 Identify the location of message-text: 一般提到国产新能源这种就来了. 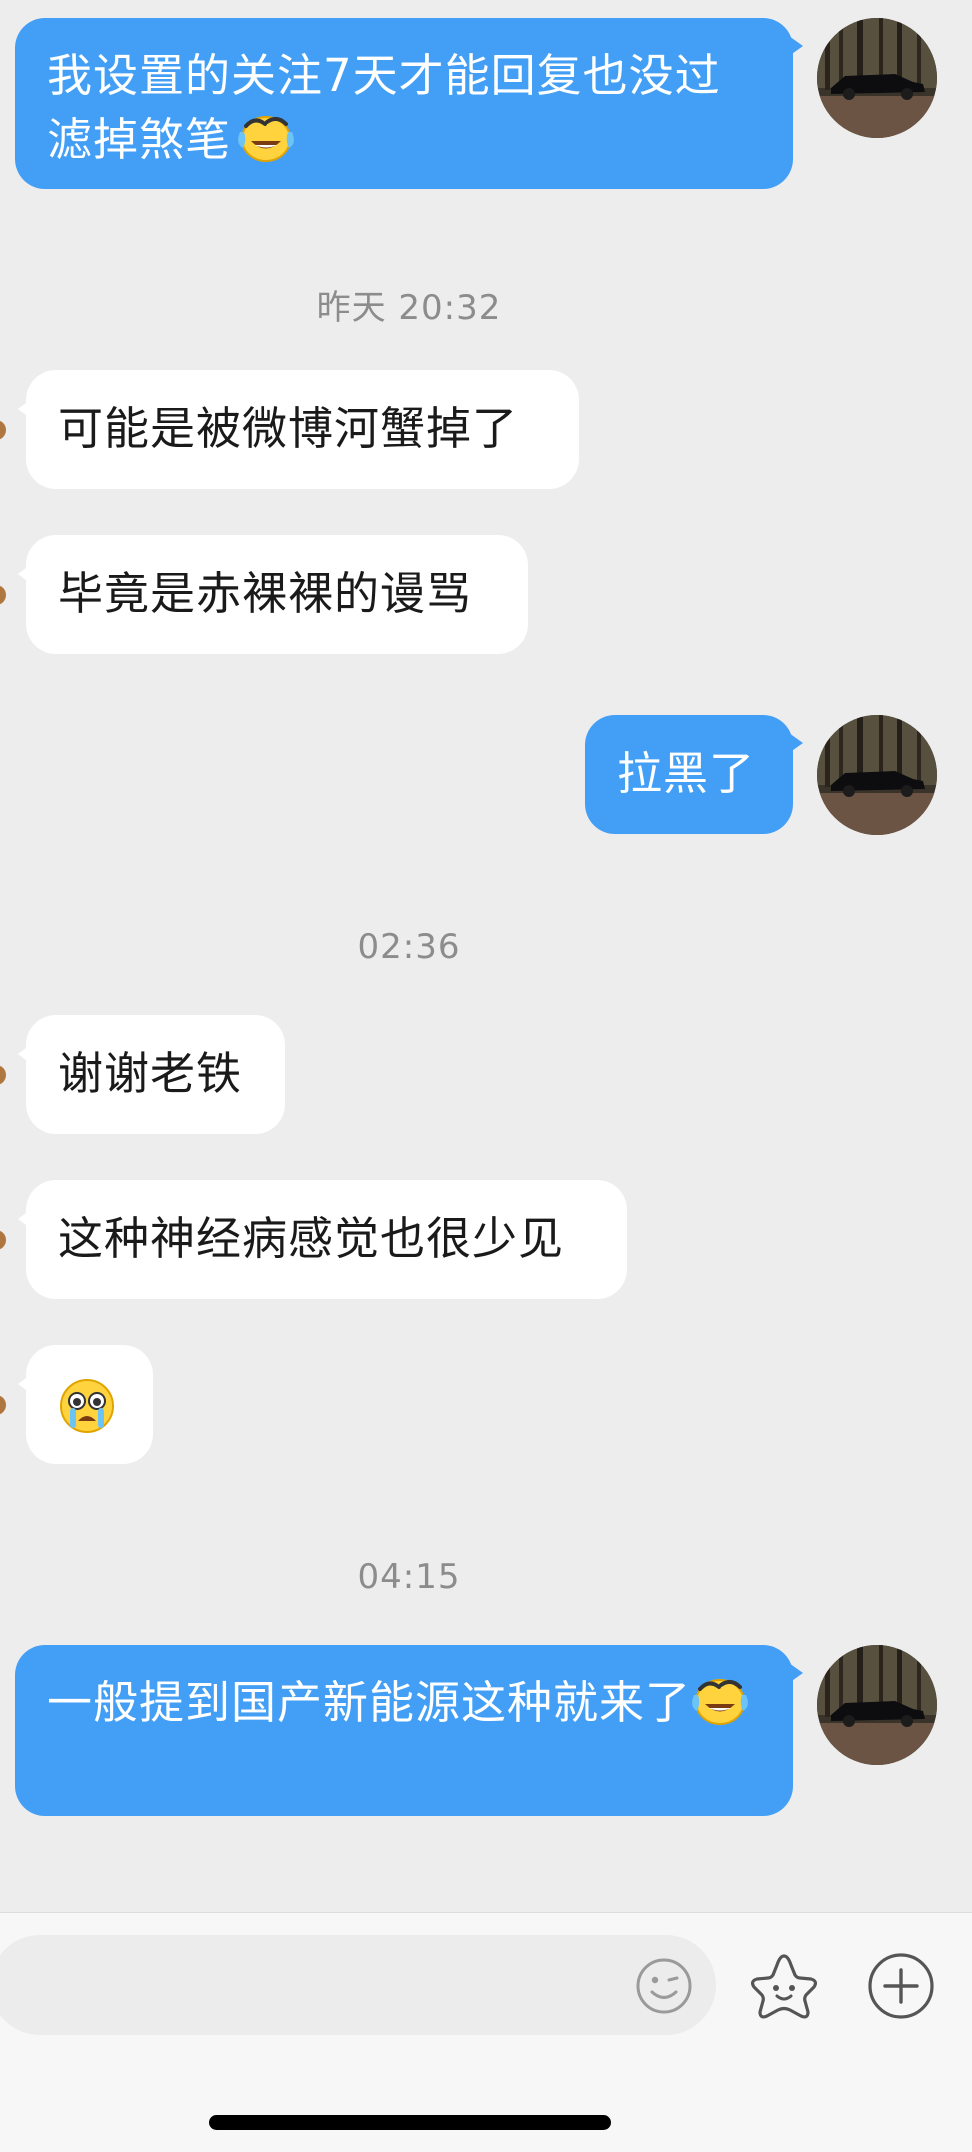
(369, 1702).